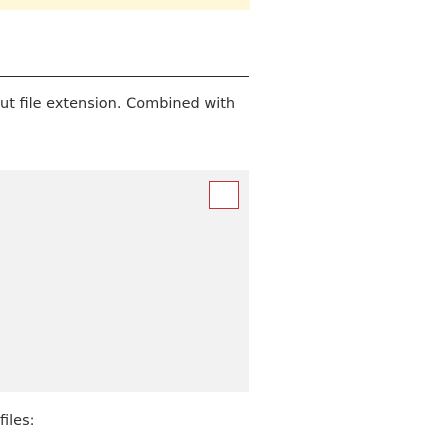 This screenshot has width=448, height=448. What do you see at coordinates (224, 195) in the screenshot?
I see `copy-button` at bounding box center [224, 195].